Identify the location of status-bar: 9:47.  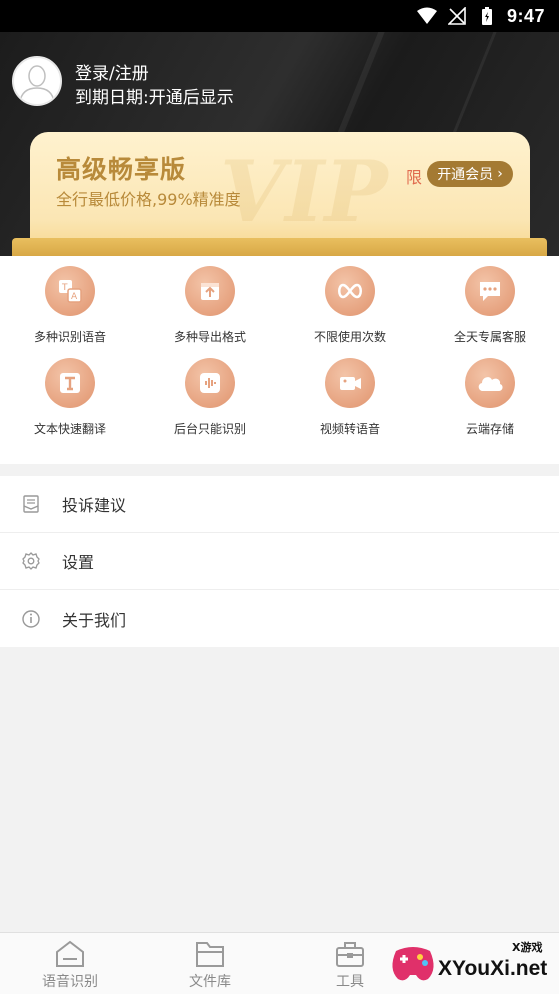
(279, 16).